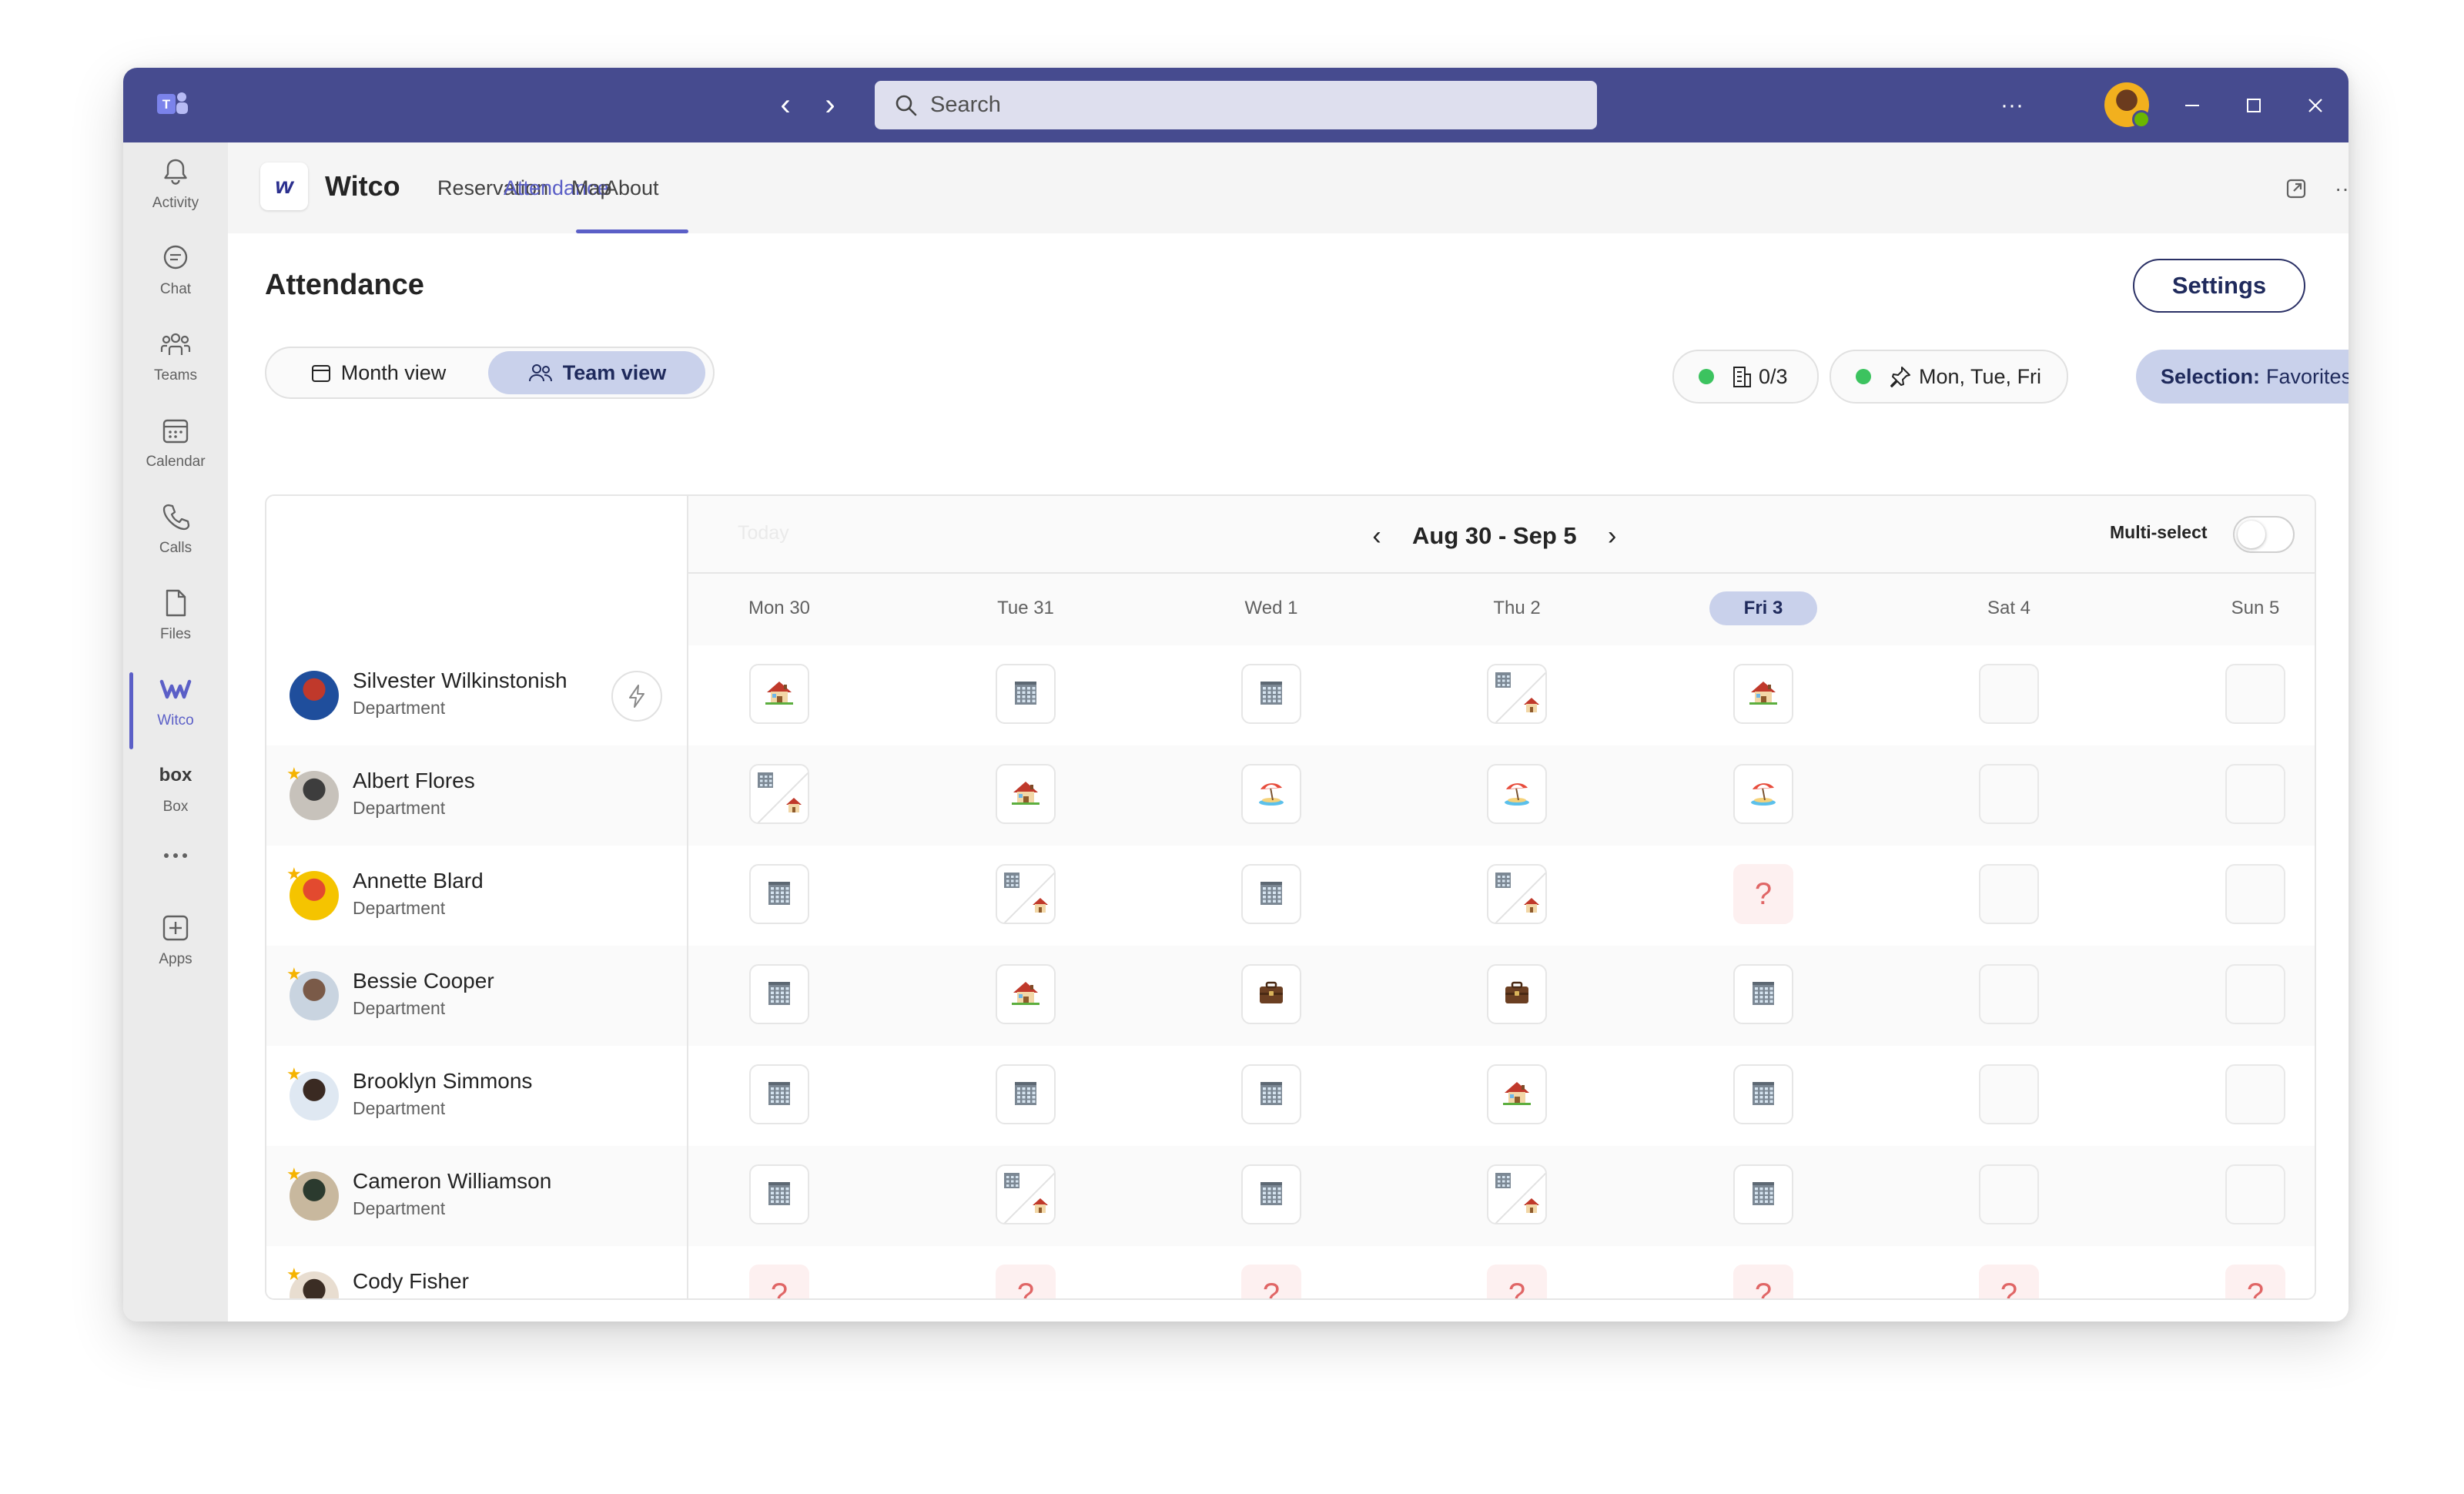  Describe the element at coordinates (2127, 106) in the screenshot. I see `user-avatar` at that location.